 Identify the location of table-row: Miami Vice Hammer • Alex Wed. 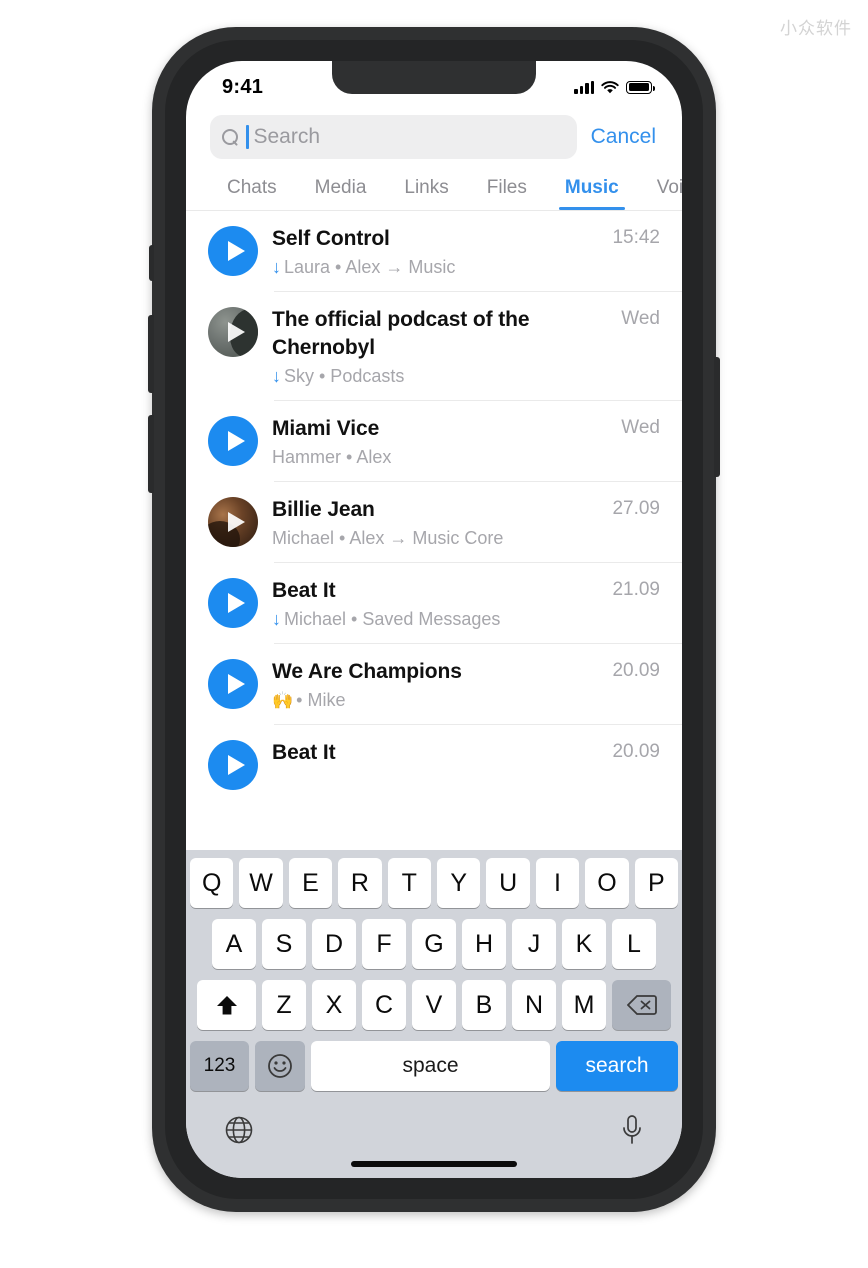
(434, 442).